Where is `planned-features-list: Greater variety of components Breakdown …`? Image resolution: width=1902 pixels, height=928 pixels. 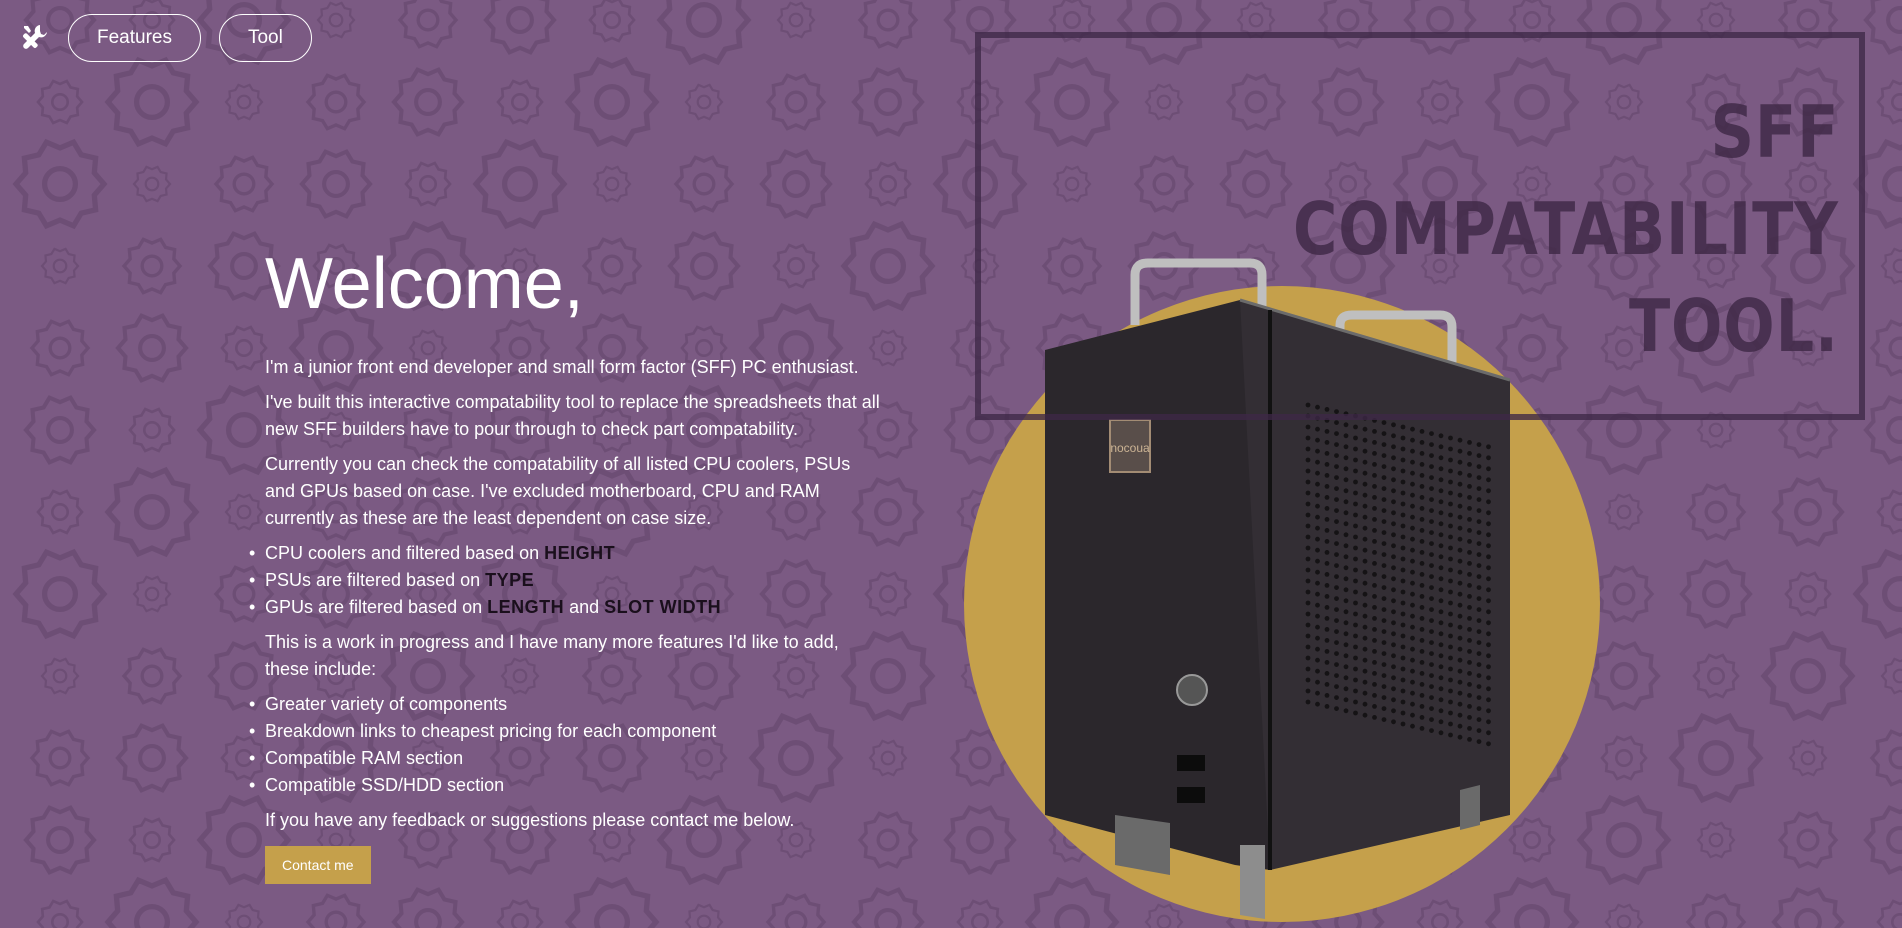 planned-features-list: Greater variety of components Breakdown … is located at coordinates (567, 745).